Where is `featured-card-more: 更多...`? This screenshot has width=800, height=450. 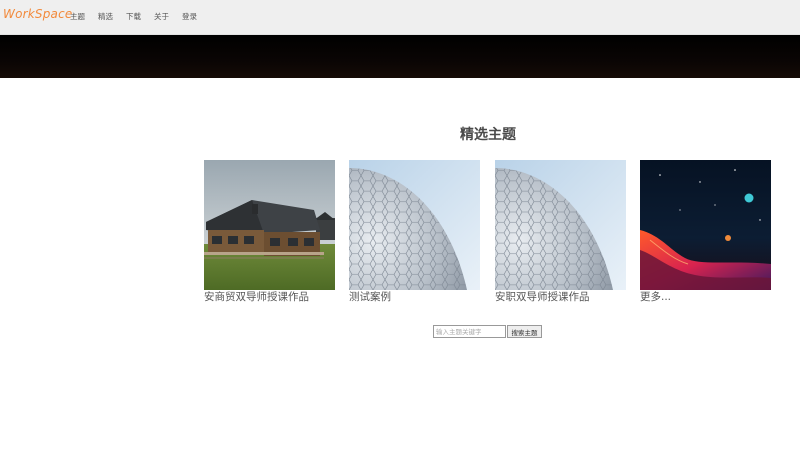
featured-card-more: 更多... is located at coordinates (705, 232).